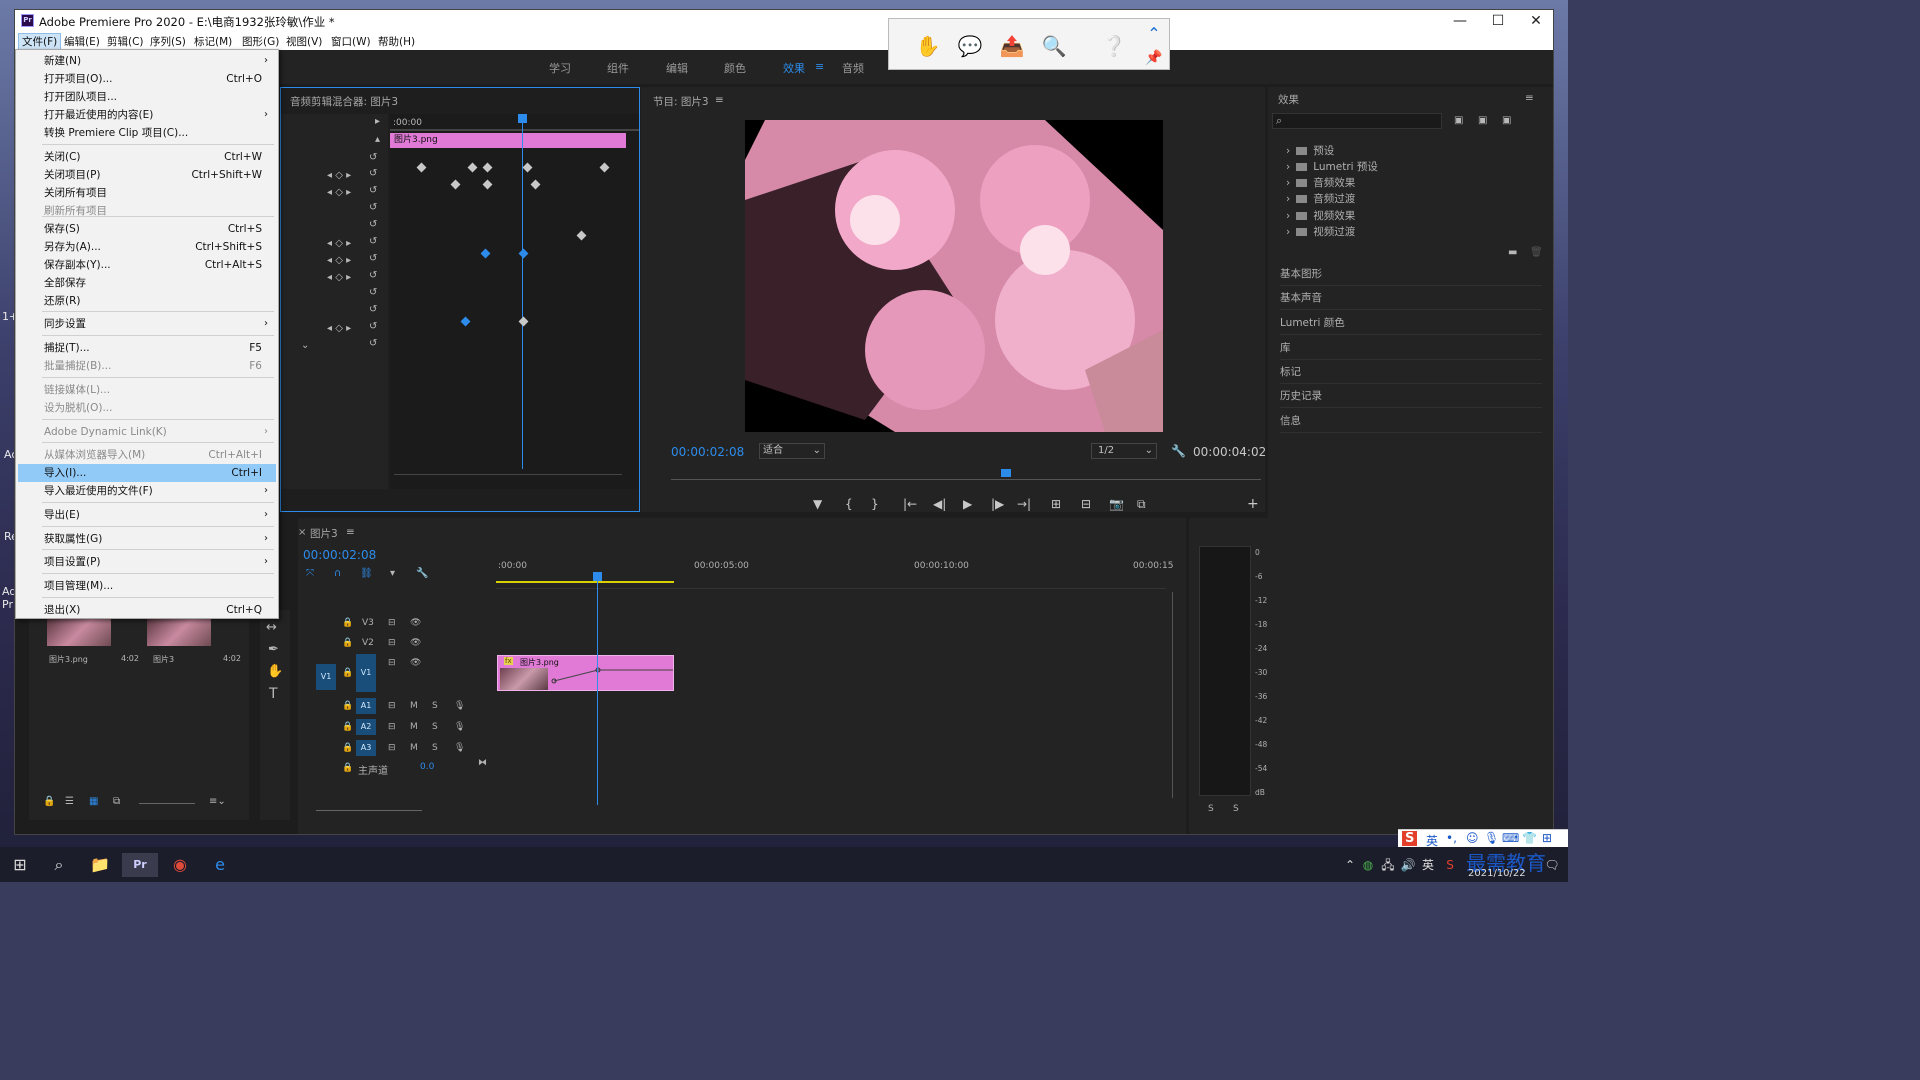 Image resolution: width=1920 pixels, height=1080 pixels. What do you see at coordinates (217, 801) in the screenshot?
I see `sort-icon: ≡⌄` at bounding box center [217, 801].